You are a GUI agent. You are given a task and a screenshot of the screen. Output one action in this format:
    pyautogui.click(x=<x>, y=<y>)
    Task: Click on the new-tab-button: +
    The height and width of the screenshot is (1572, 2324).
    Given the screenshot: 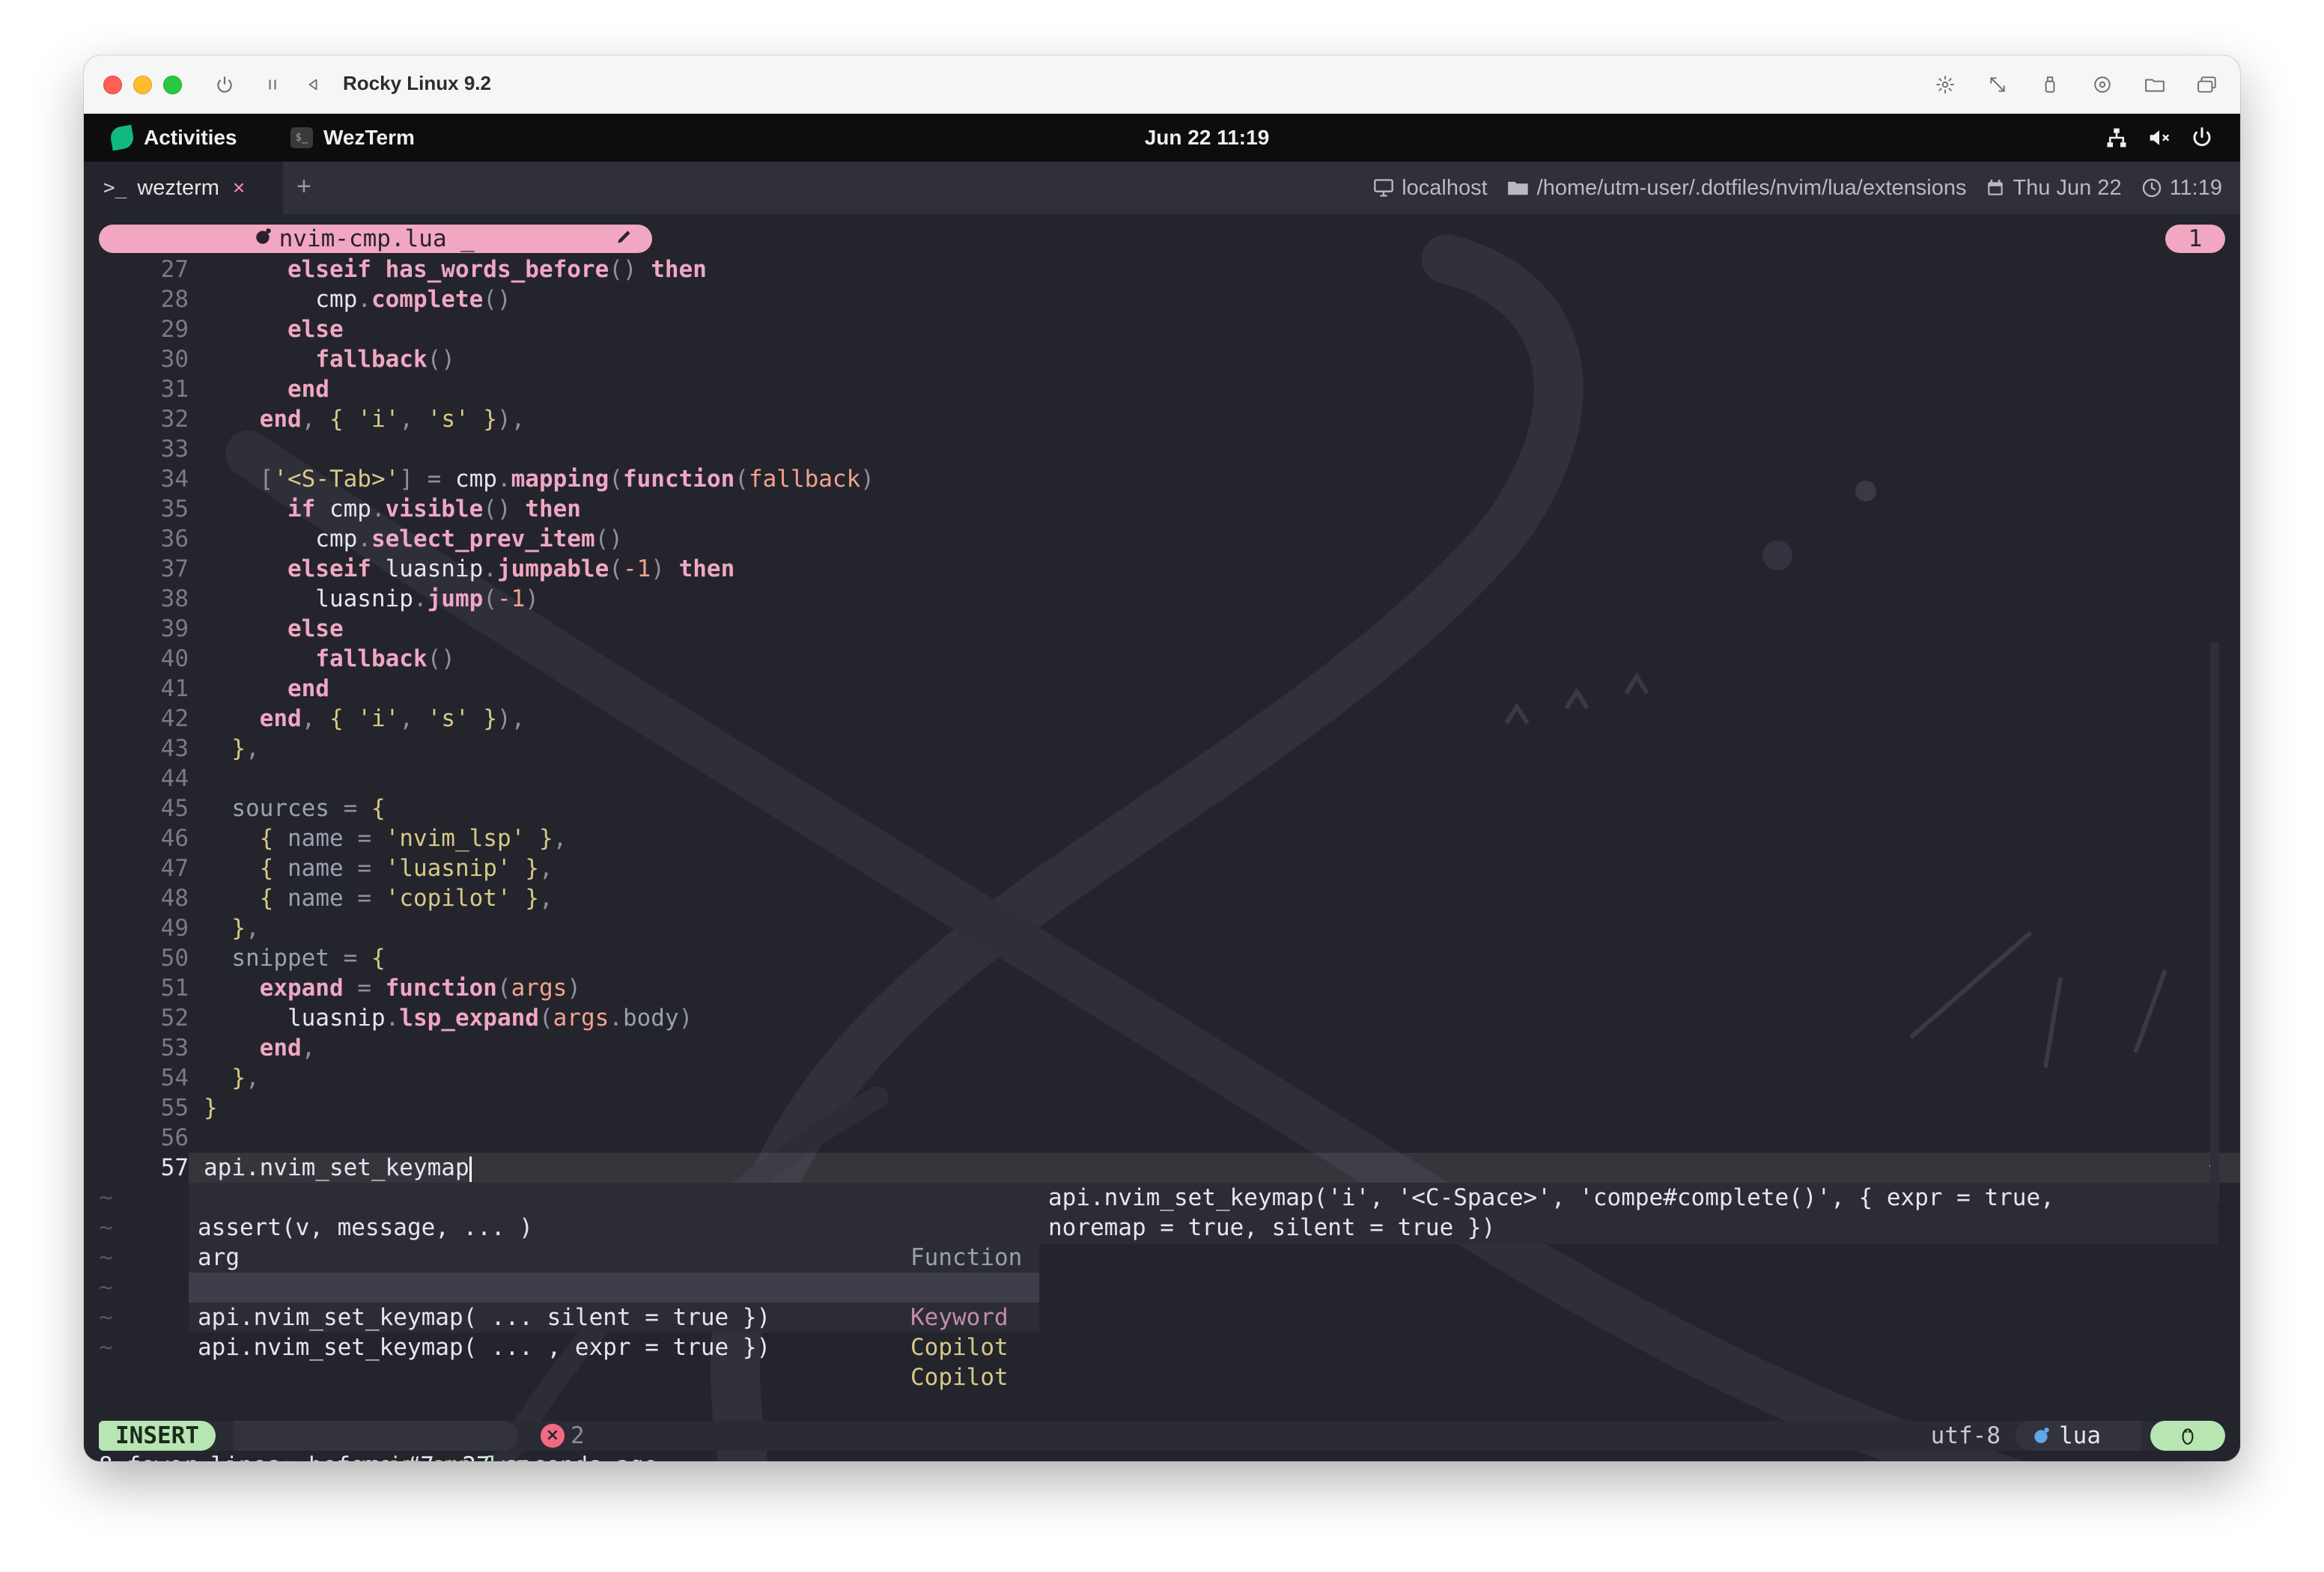 What is the action you would take?
    pyautogui.click(x=303, y=186)
    